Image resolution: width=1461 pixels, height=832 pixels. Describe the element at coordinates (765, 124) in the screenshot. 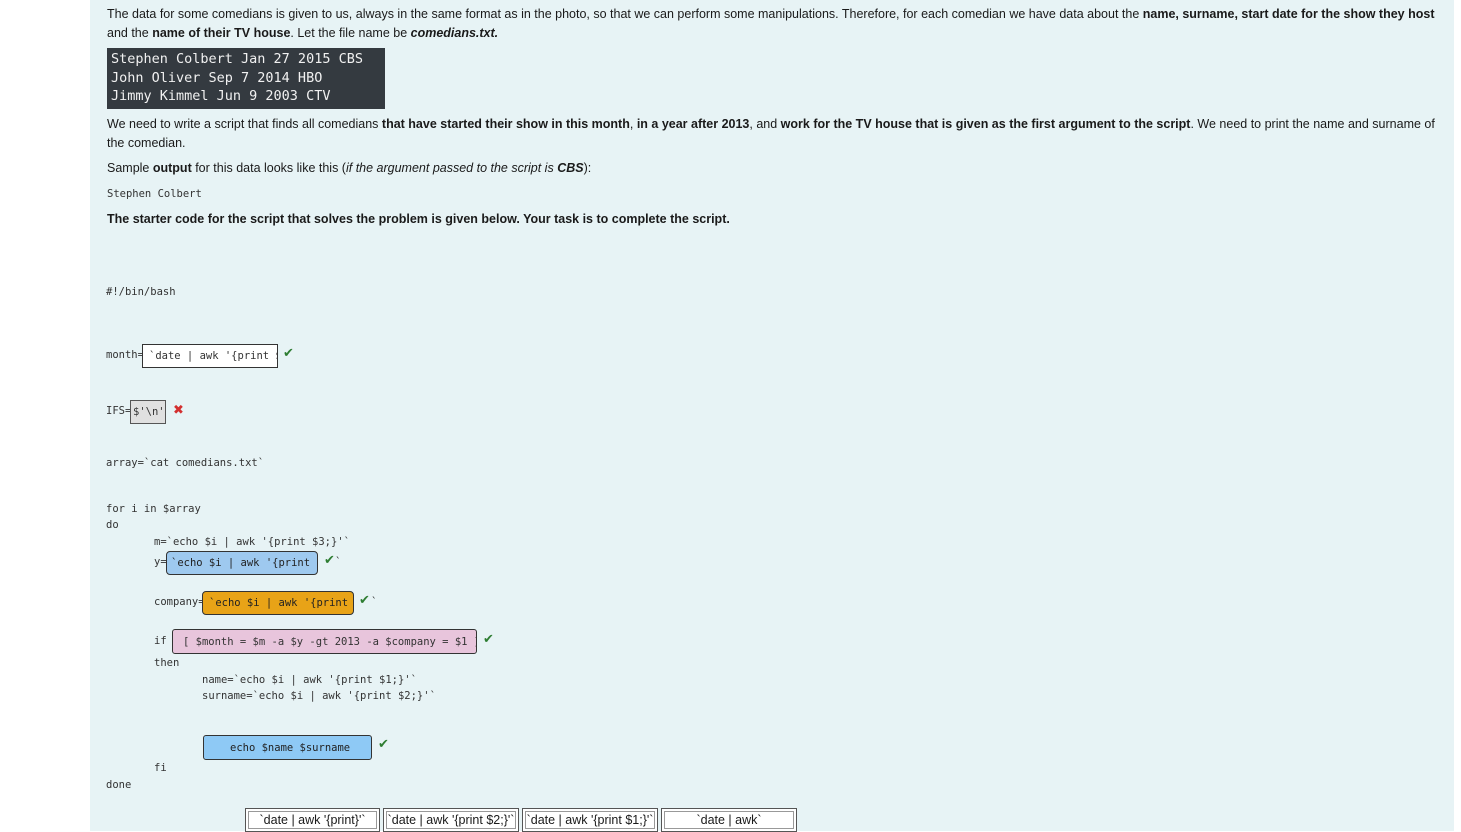

I see `task-text: , and` at that location.